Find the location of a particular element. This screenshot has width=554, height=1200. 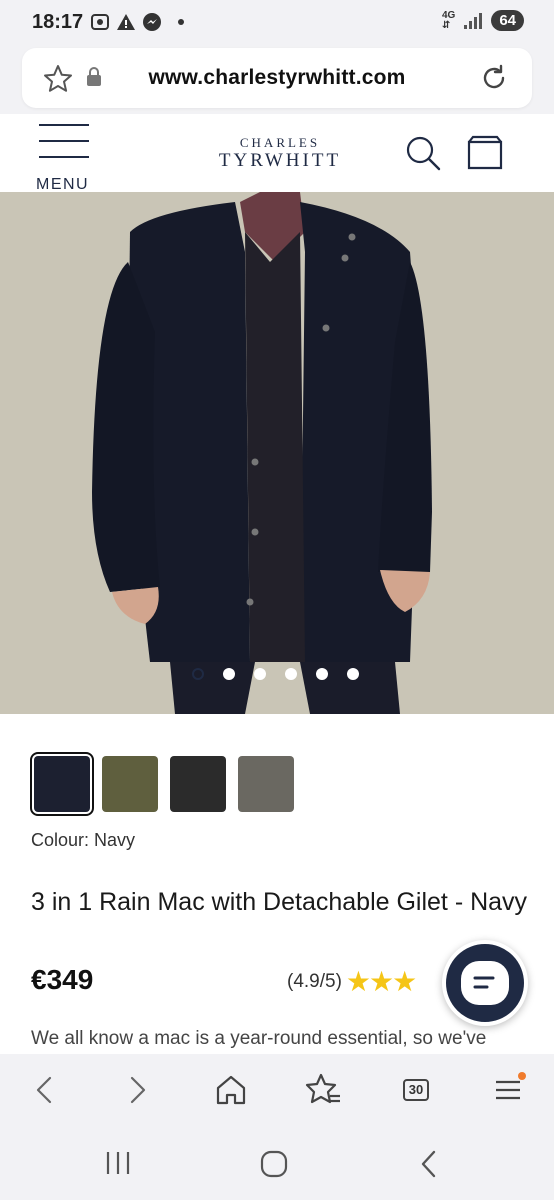

home-icon is located at coordinates (231, 1090).